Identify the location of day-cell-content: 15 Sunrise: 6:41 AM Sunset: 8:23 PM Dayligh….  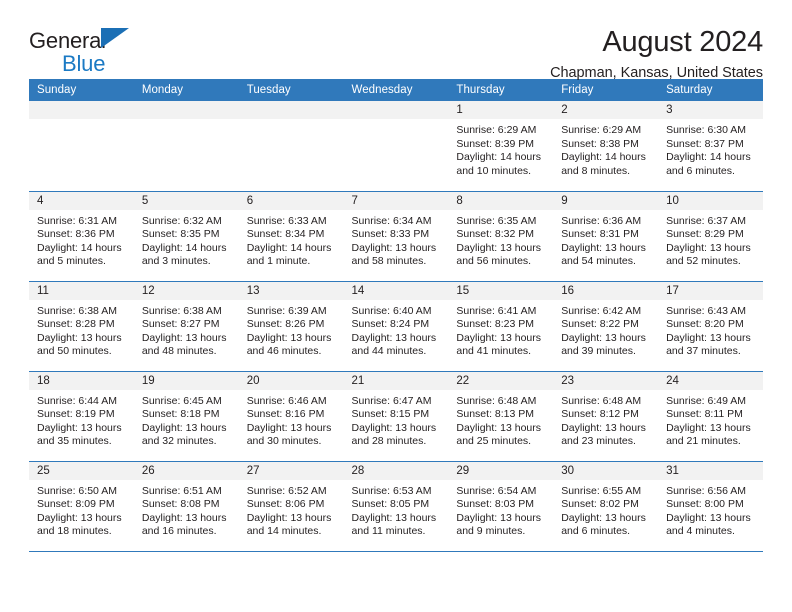
(501, 326).